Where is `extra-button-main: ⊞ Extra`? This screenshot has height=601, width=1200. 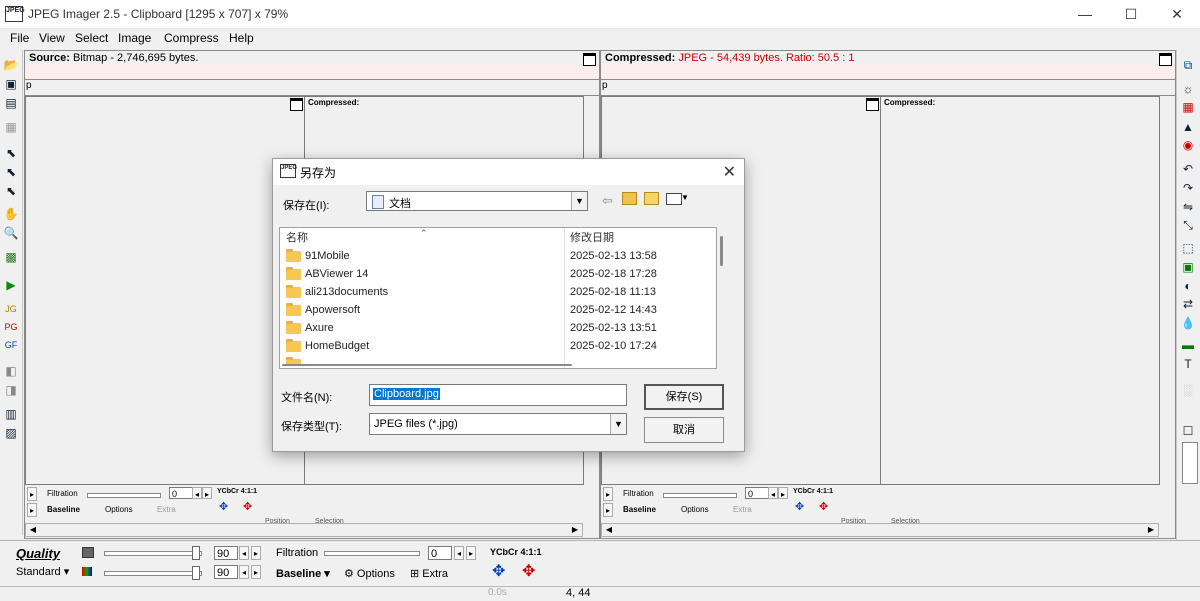 extra-button-main: ⊞ Extra is located at coordinates (429, 573).